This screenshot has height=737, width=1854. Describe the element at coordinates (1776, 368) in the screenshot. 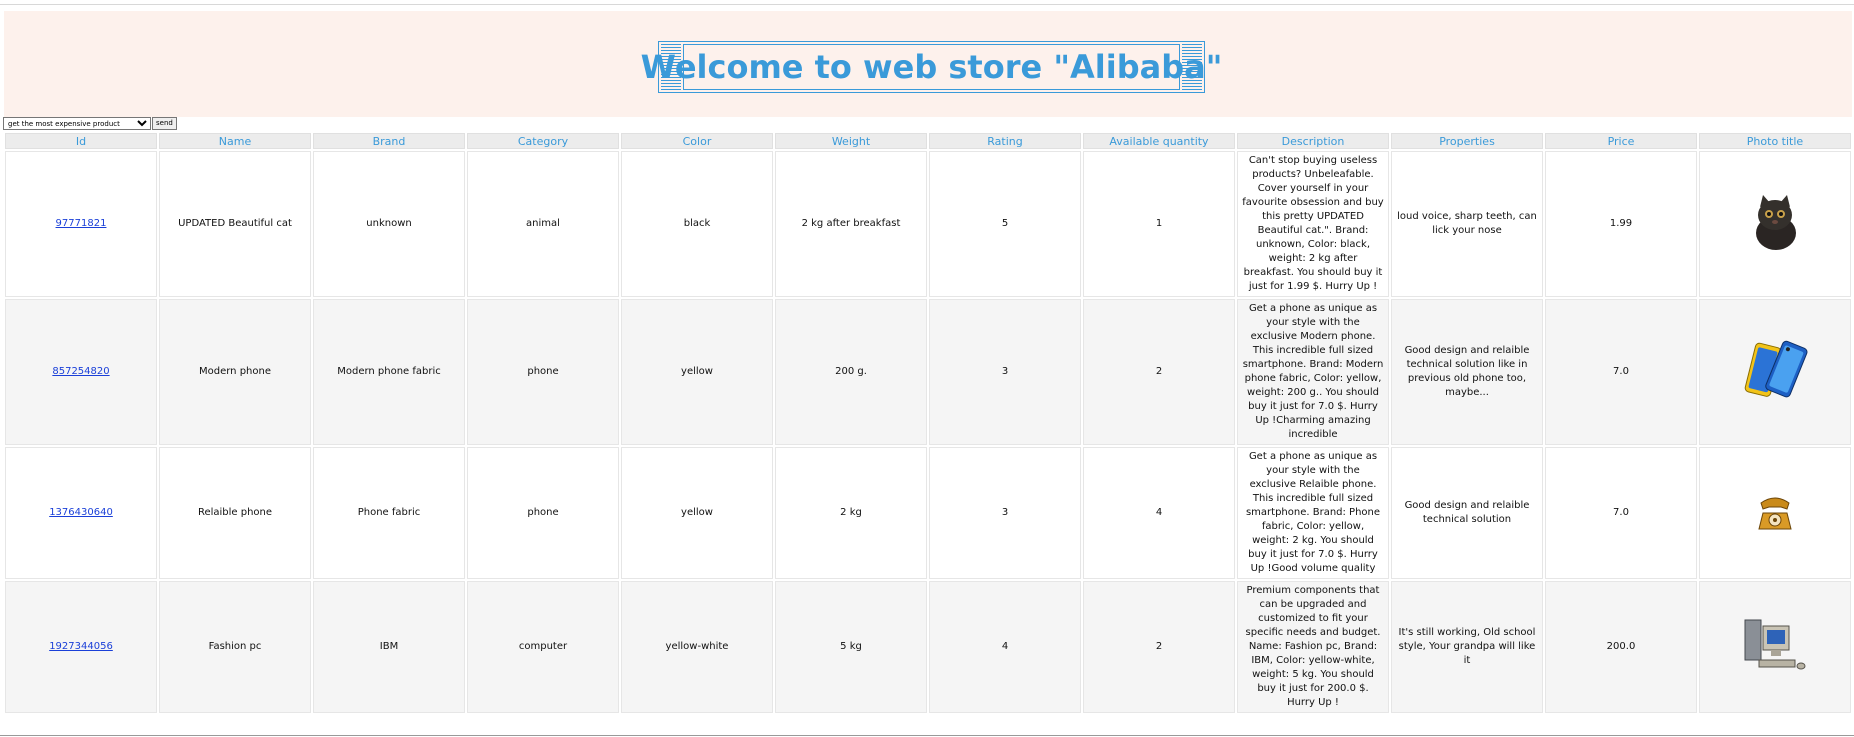

I see `smartphone-photo-icon` at that location.